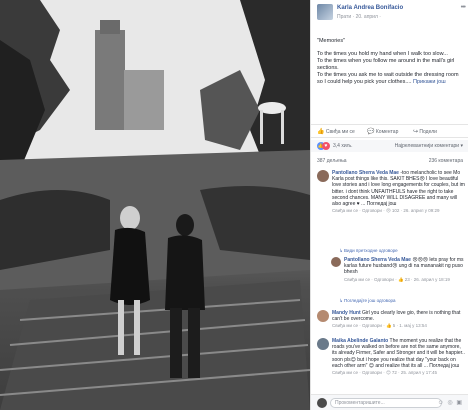 This screenshot has height=410, width=468. I want to click on reactions-row: 👍 ♥ 3,4 хиљ. Најрелевантнији коментари ▾, so click(389, 146).